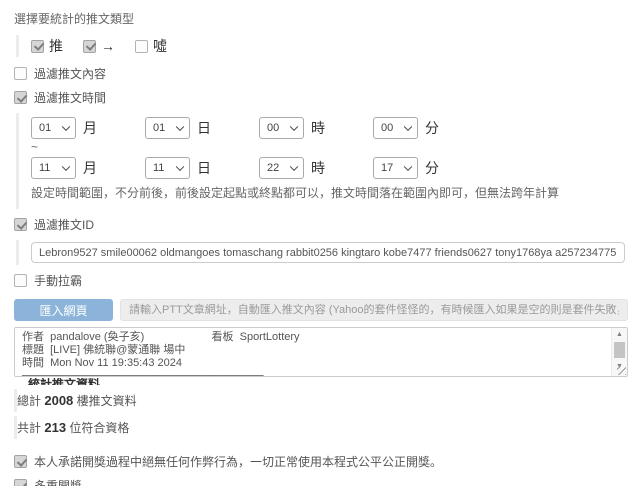  I want to click on time-start-row: 01 月 01 日 00 時 00 分, so click(329, 128).